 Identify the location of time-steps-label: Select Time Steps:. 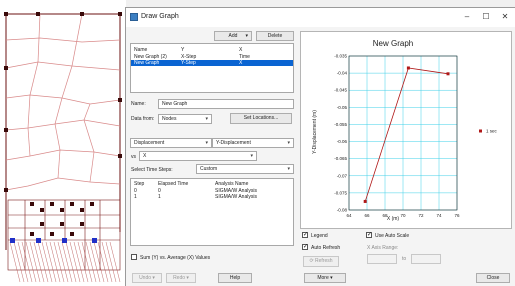
(152, 170).